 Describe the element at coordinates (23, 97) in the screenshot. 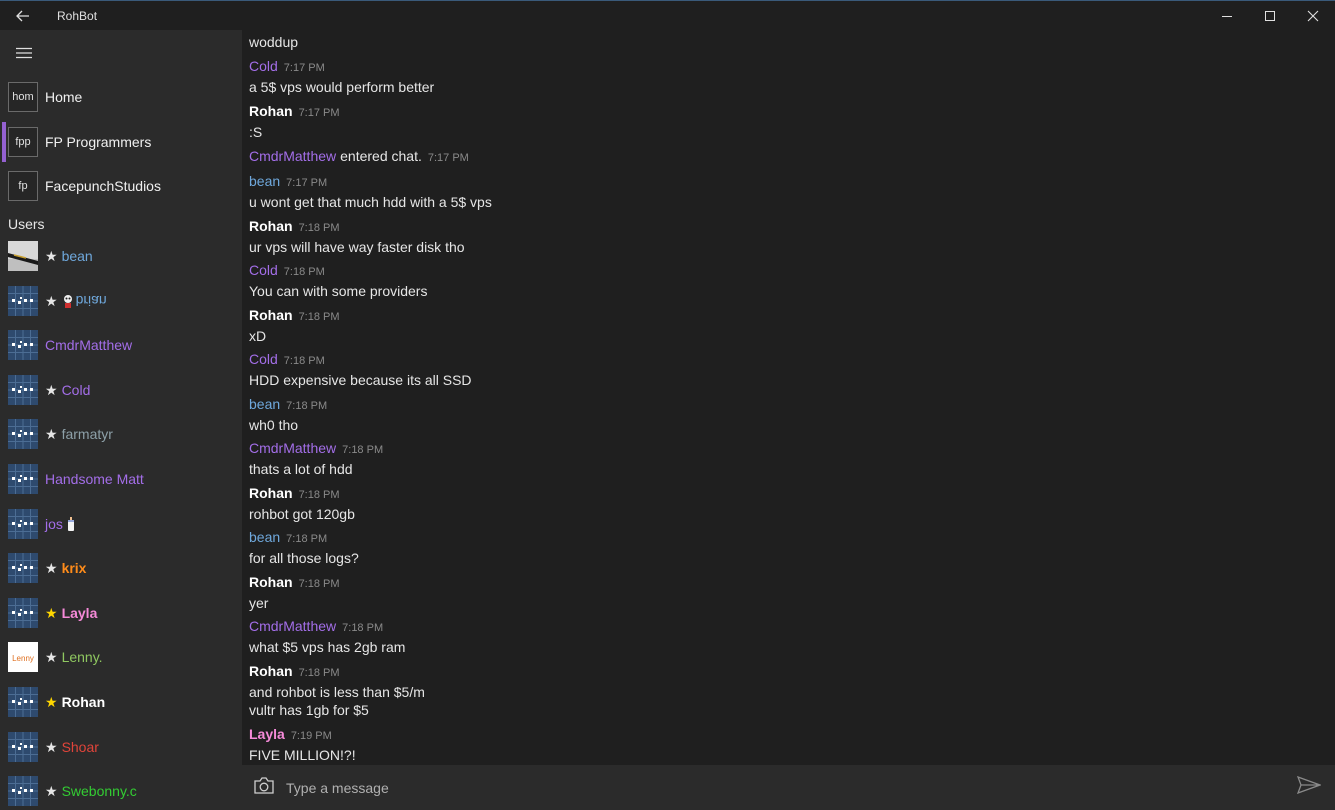

I see `room-badge: hom` at that location.